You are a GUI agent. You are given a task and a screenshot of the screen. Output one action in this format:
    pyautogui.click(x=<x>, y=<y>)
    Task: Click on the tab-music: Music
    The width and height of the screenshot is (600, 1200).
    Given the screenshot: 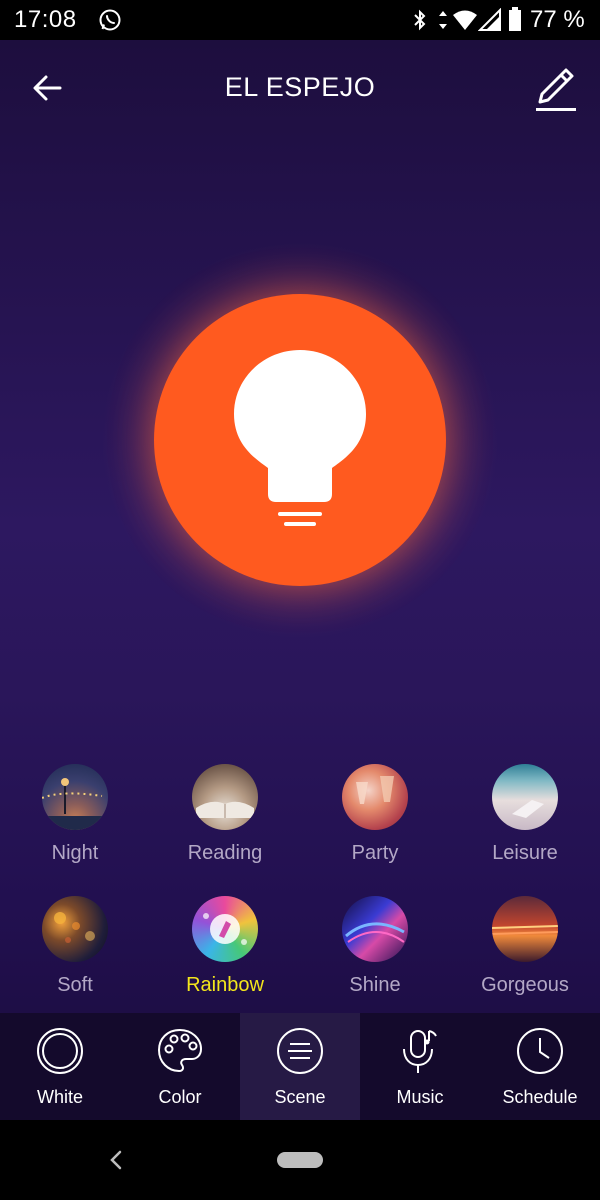 What is the action you would take?
    pyautogui.click(x=420, y=1066)
    